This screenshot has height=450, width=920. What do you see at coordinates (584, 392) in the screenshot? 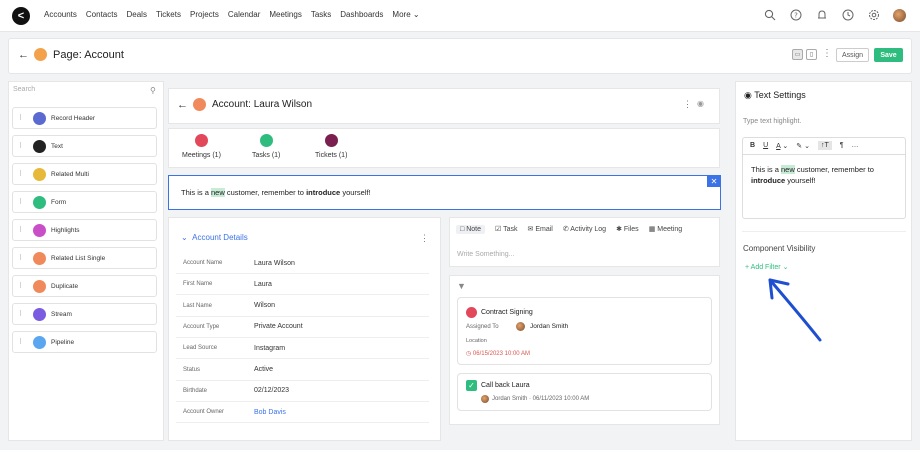
I see `task-card` at bounding box center [584, 392].